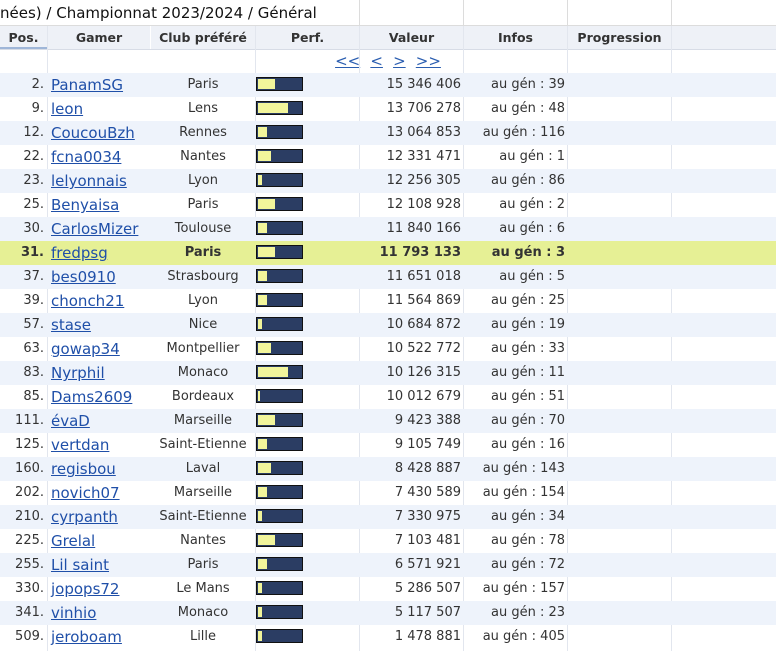  I want to click on rank-cell: 85., so click(33, 396).